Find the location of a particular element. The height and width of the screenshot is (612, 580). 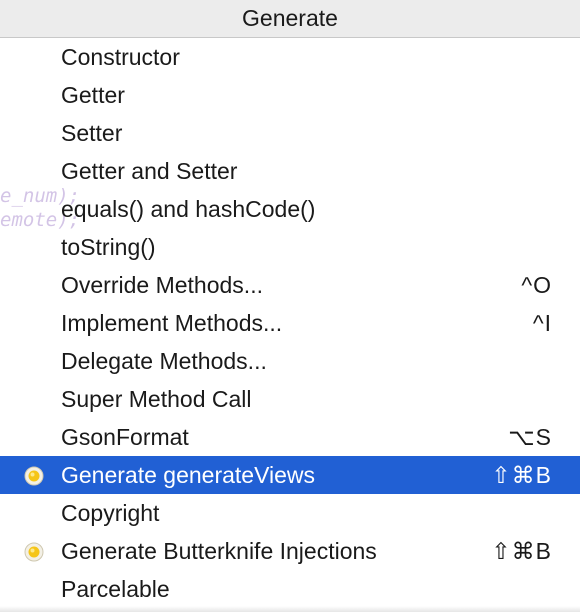

popup-title: Generate is located at coordinates (290, 18).